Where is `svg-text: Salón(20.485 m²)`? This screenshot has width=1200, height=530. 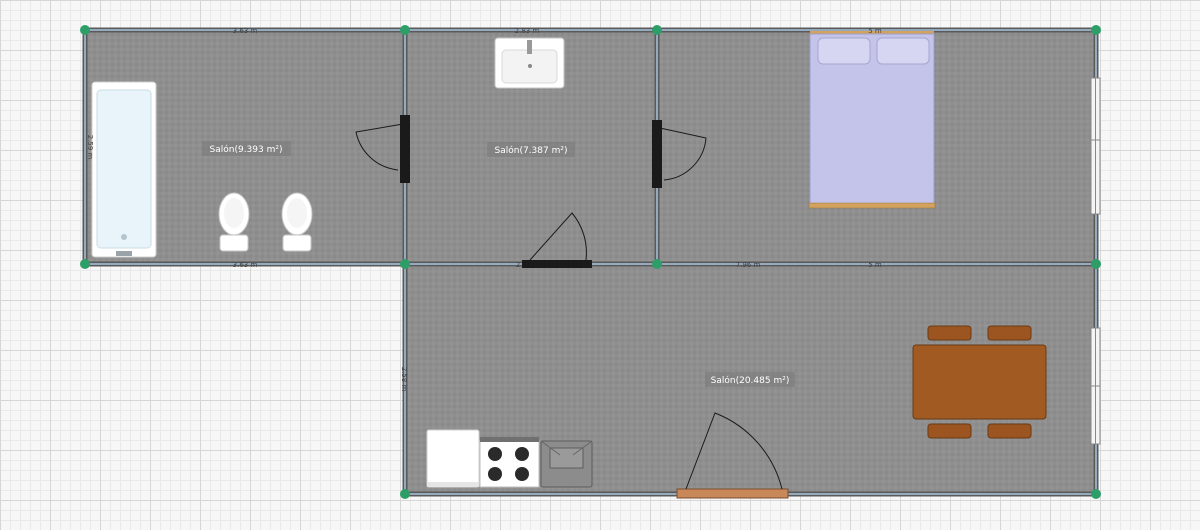
svg-text: Salón(20.485 m²) is located at coordinates (750, 380).